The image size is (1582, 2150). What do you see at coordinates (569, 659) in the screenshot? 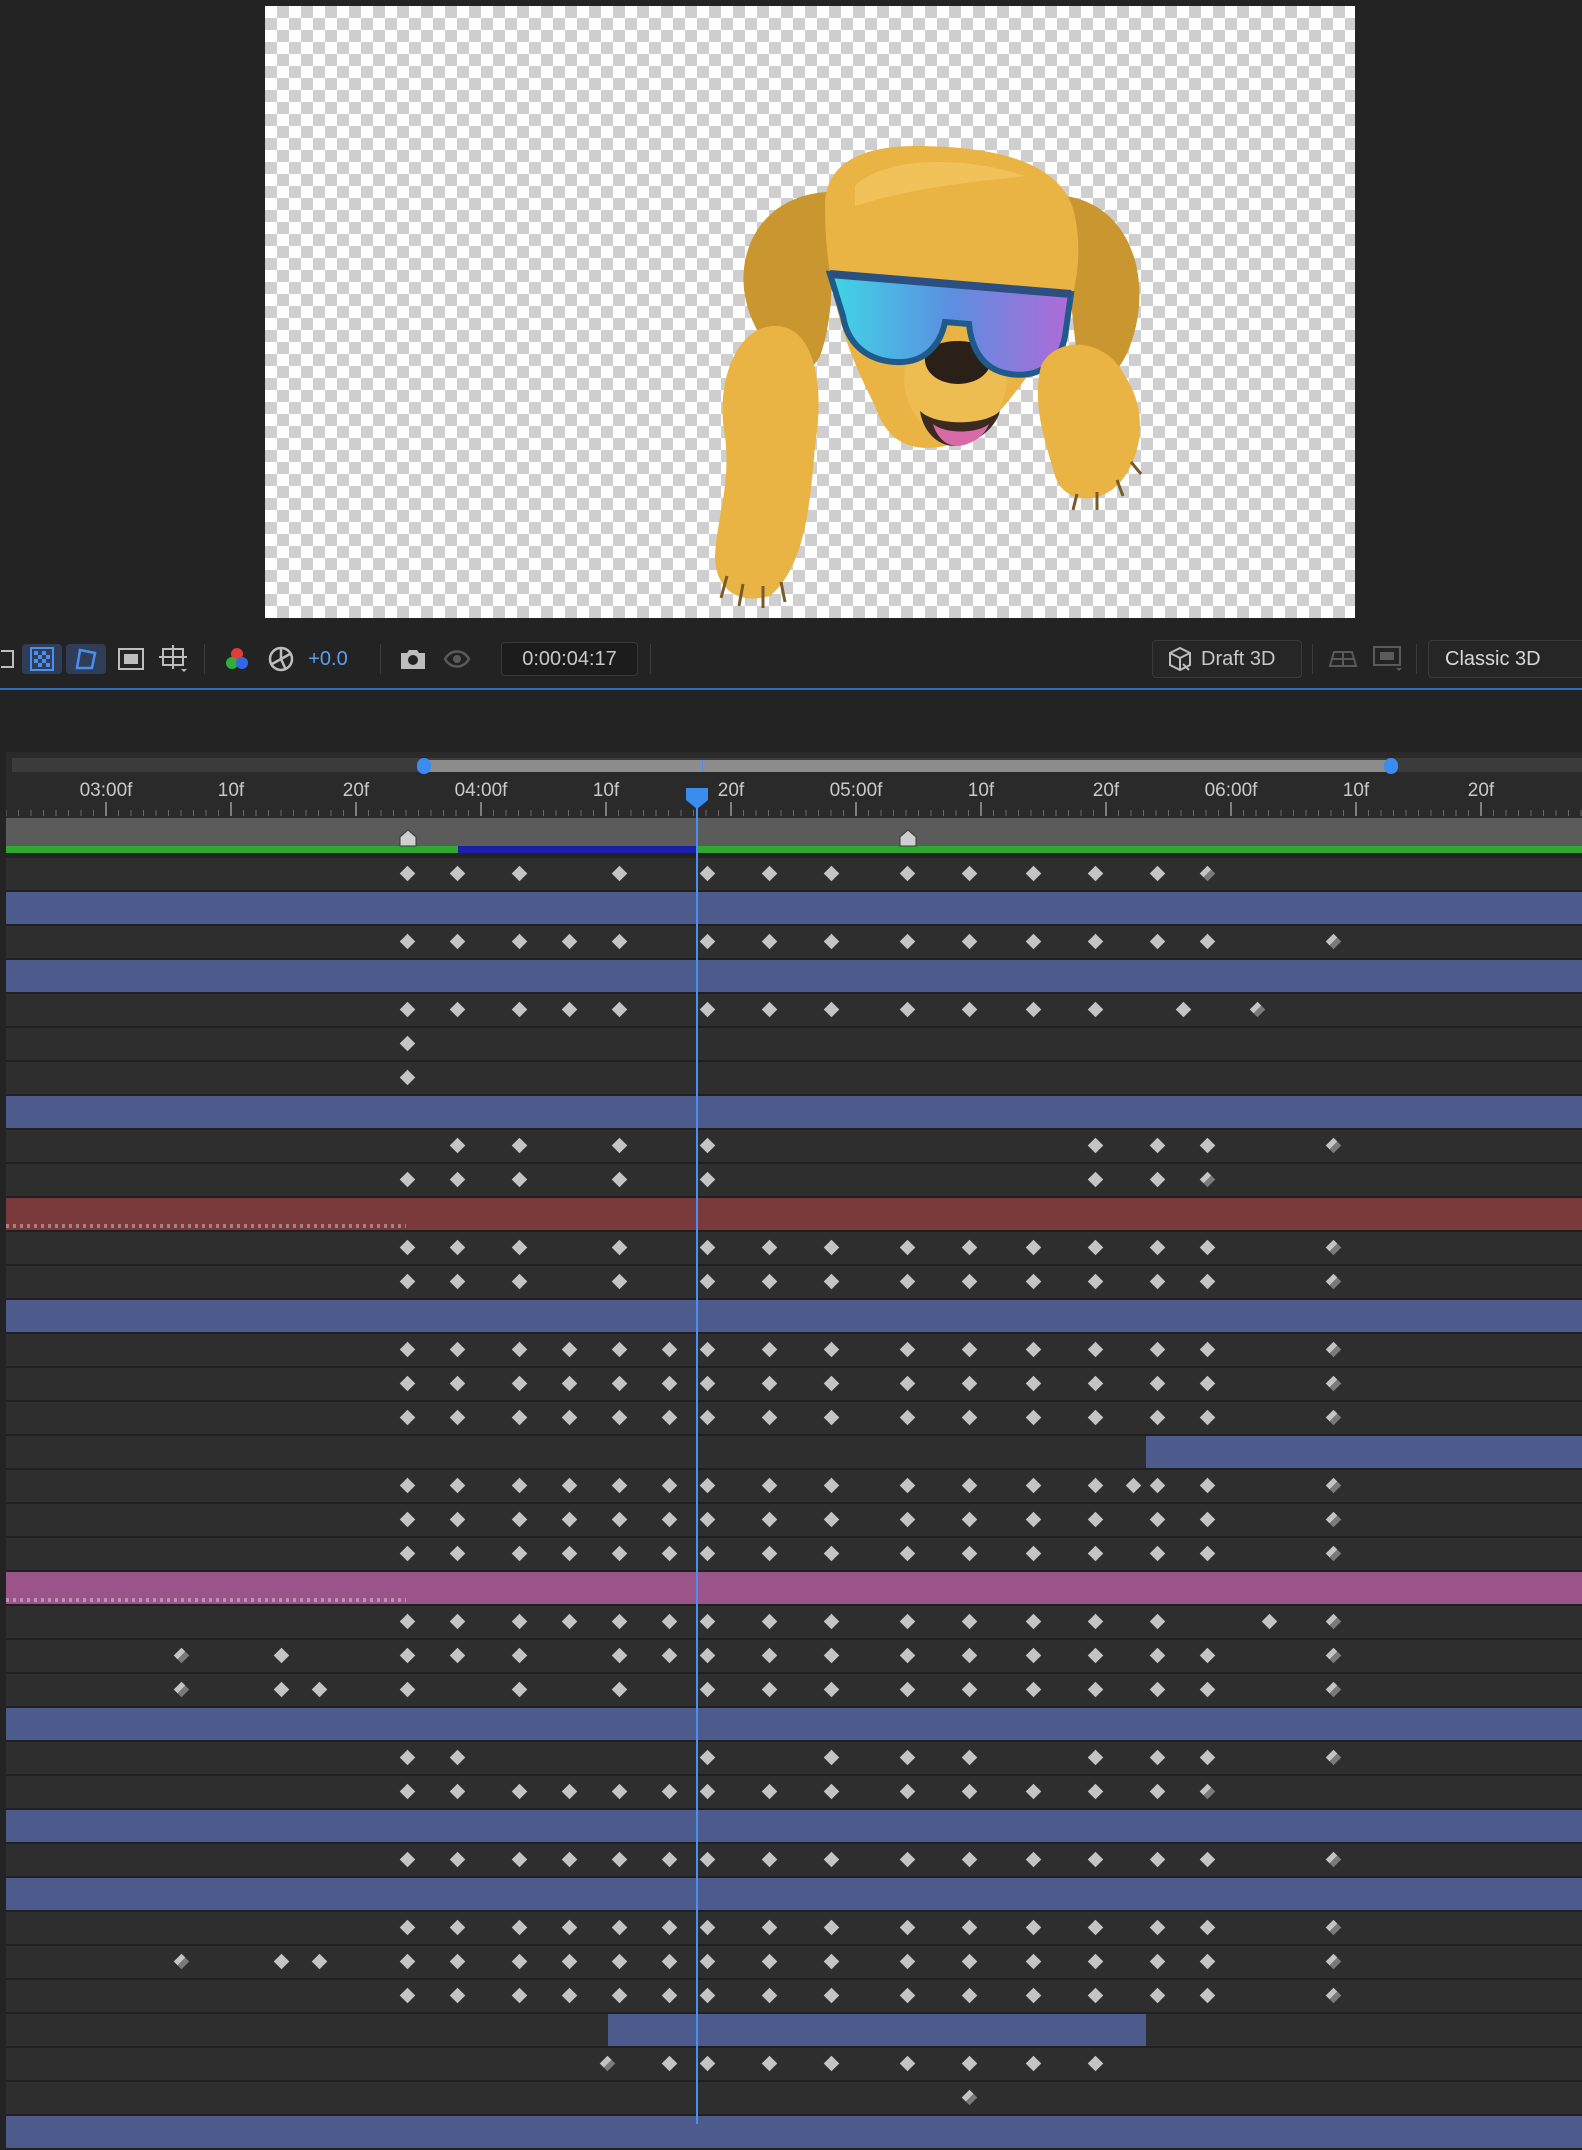
I see `current-time-display: 0:00:04:17` at bounding box center [569, 659].